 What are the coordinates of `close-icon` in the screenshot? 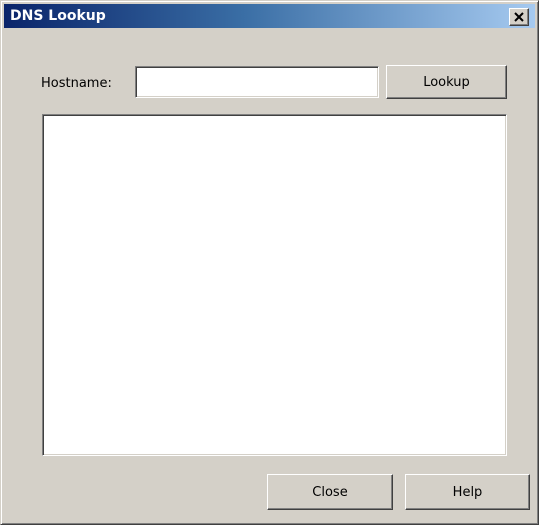 It's located at (519, 17).